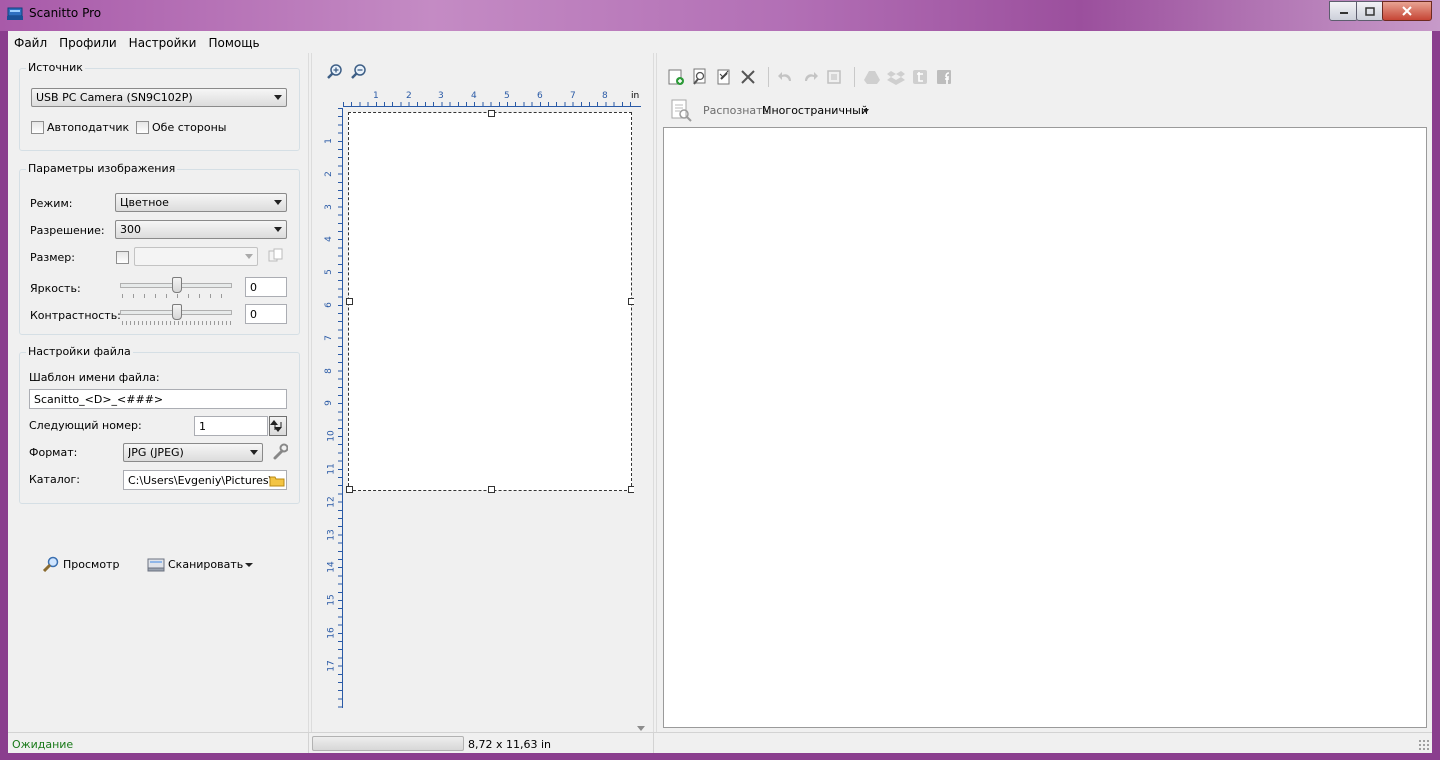 This screenshot has width=1440, height=760. What do you see at coordinates (88, 127) in the screenshot?
I see `autofeeder-label: Автоподатчик` at bounding box center [88, 127].